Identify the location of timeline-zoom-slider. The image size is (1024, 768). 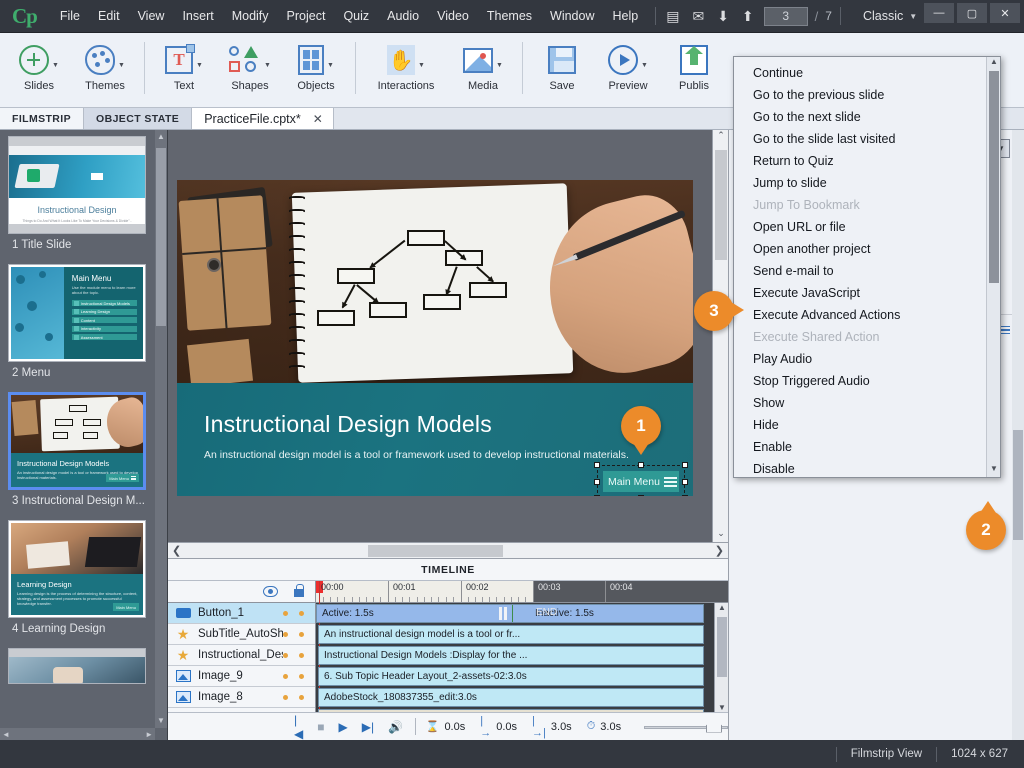
(686, 726).